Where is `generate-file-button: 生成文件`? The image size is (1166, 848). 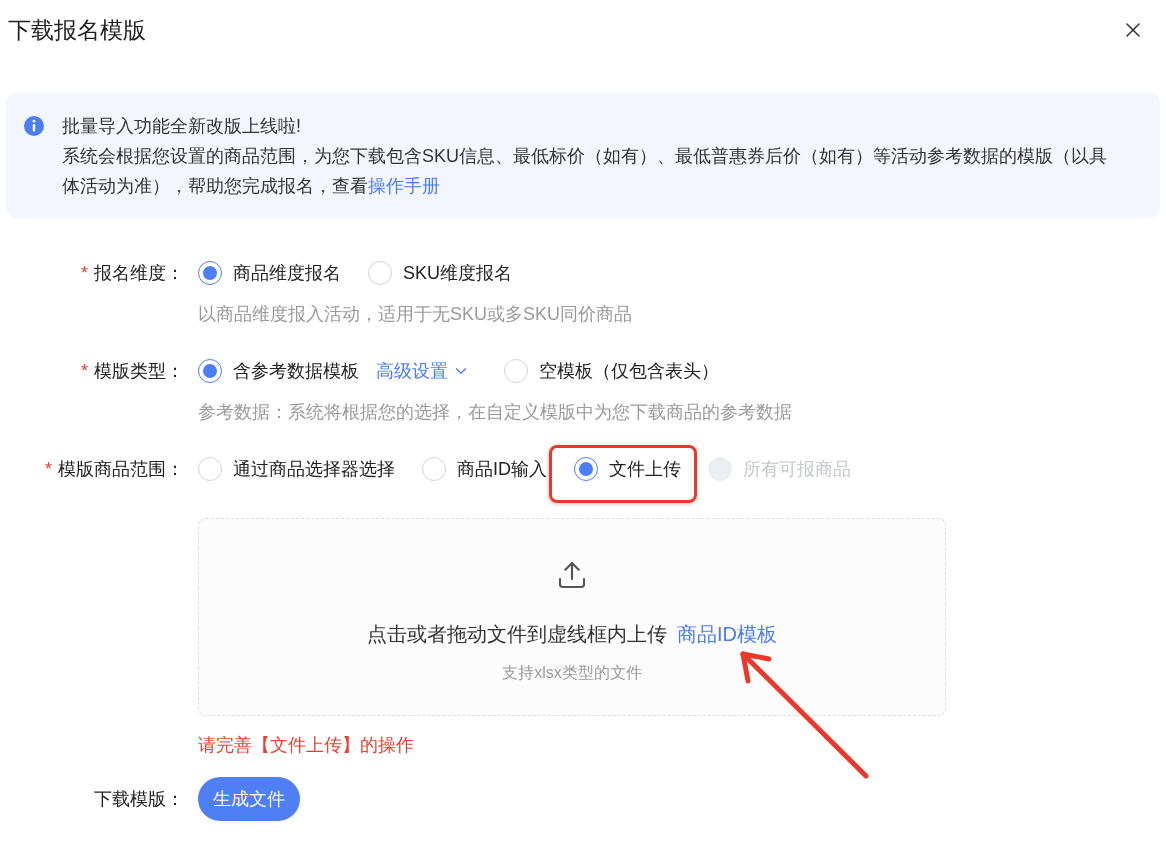 generate-file-button: 生成文件 is located at coordinates (249, 799).